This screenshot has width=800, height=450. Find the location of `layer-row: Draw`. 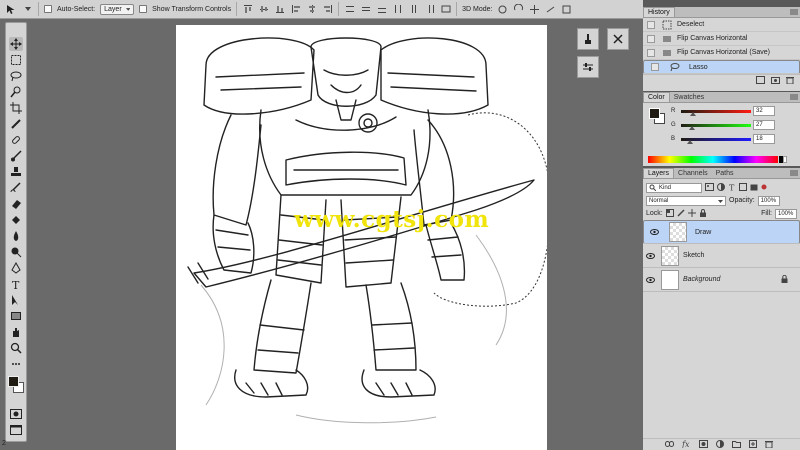

layer-row: Draw is located at coordinates (721, 232).